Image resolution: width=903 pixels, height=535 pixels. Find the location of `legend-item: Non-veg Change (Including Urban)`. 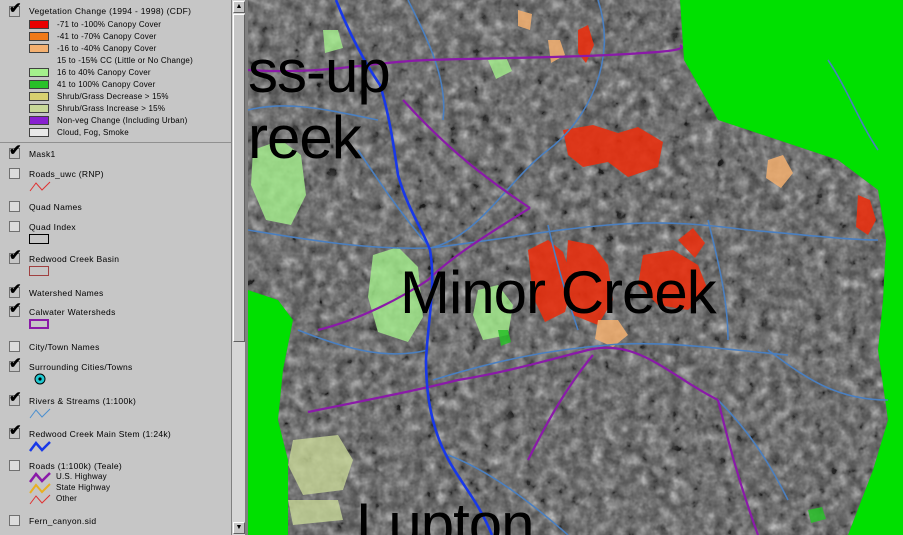

legend-item: Non-veg Change (Including Urban) is located at coordinates (129, 120).